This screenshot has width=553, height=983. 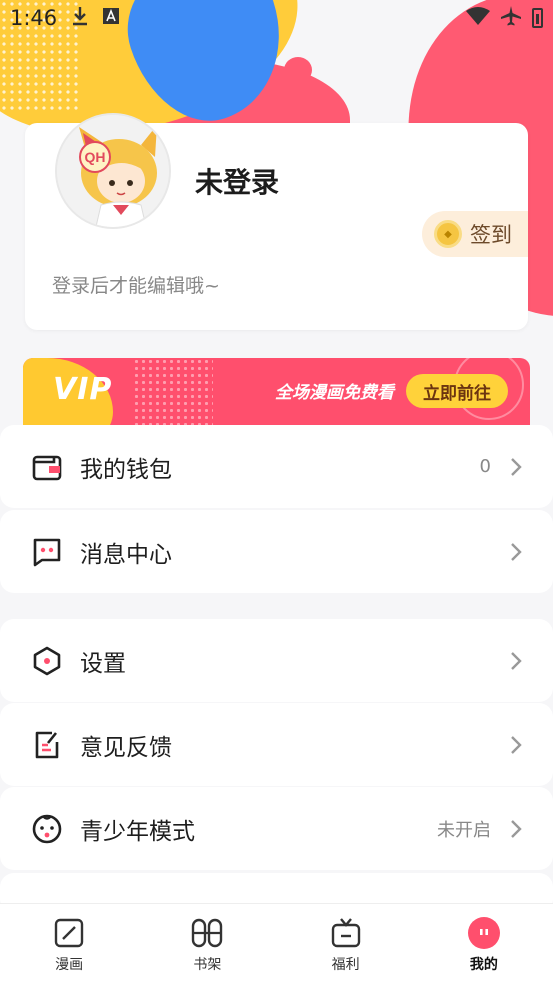 What do you see at coordinates (207, 965) in the screenshot?
I see `nav-tab-label: 书架` at bounding box center [207, 965].